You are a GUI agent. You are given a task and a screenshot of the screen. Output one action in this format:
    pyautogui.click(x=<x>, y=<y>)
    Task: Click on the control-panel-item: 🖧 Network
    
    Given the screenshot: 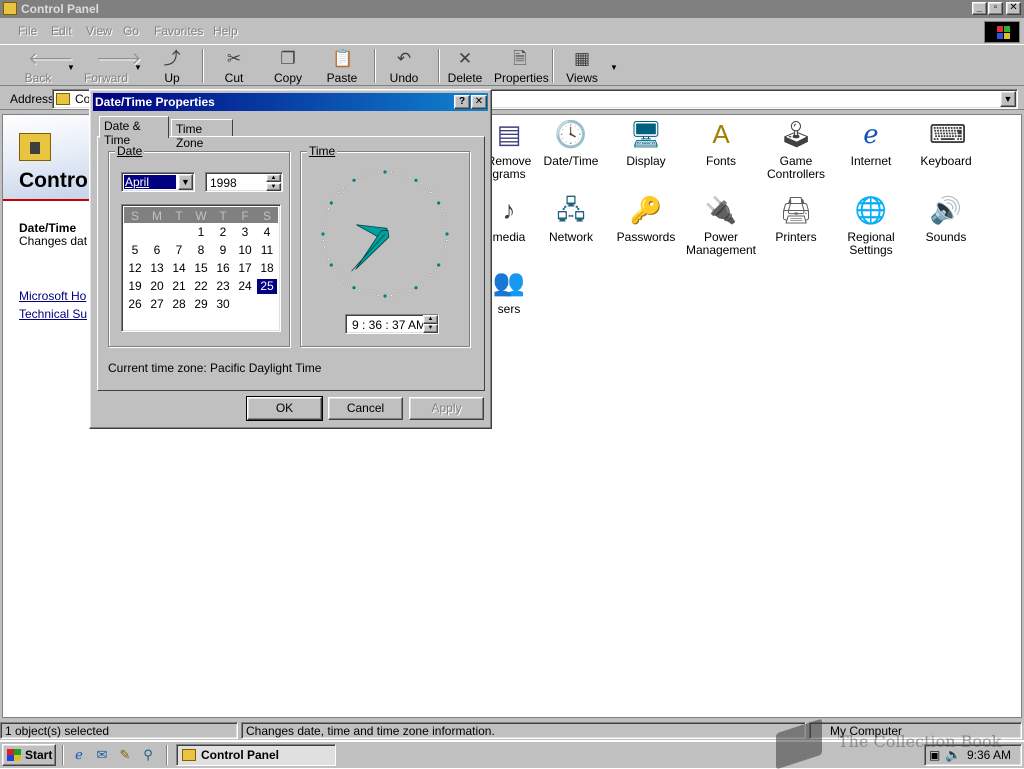 What is the action you would take?
    pyautogui.click(x=571, y=218)
    